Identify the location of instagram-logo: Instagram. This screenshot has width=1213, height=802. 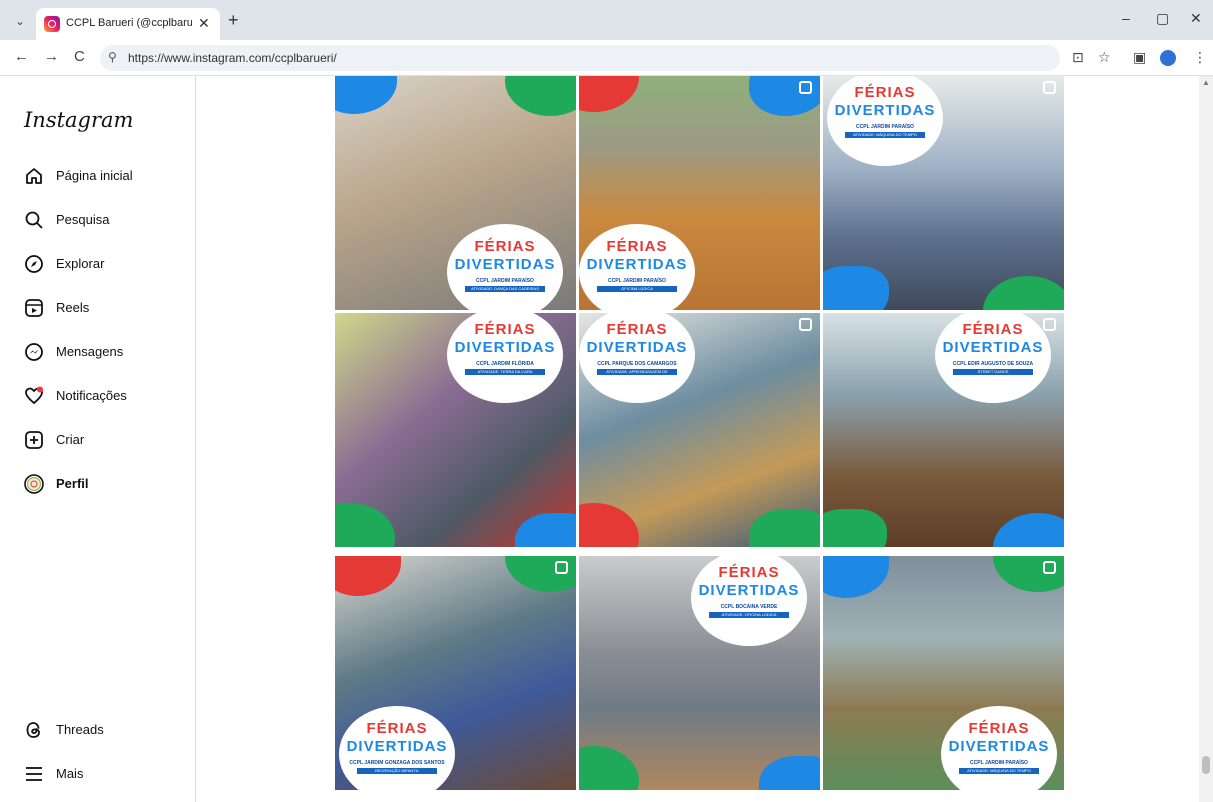
(78, 120).